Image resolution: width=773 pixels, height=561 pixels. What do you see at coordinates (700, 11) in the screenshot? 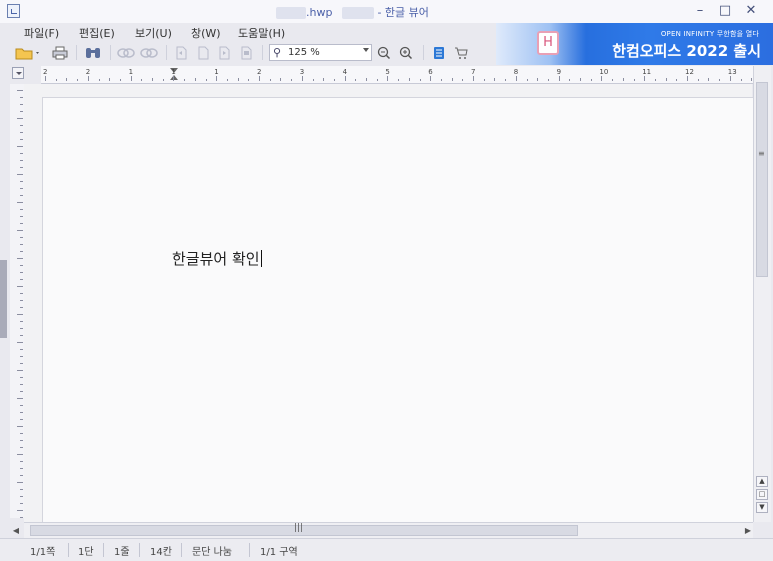
I see `minimize-button: –` at bounding box center [700, 11].